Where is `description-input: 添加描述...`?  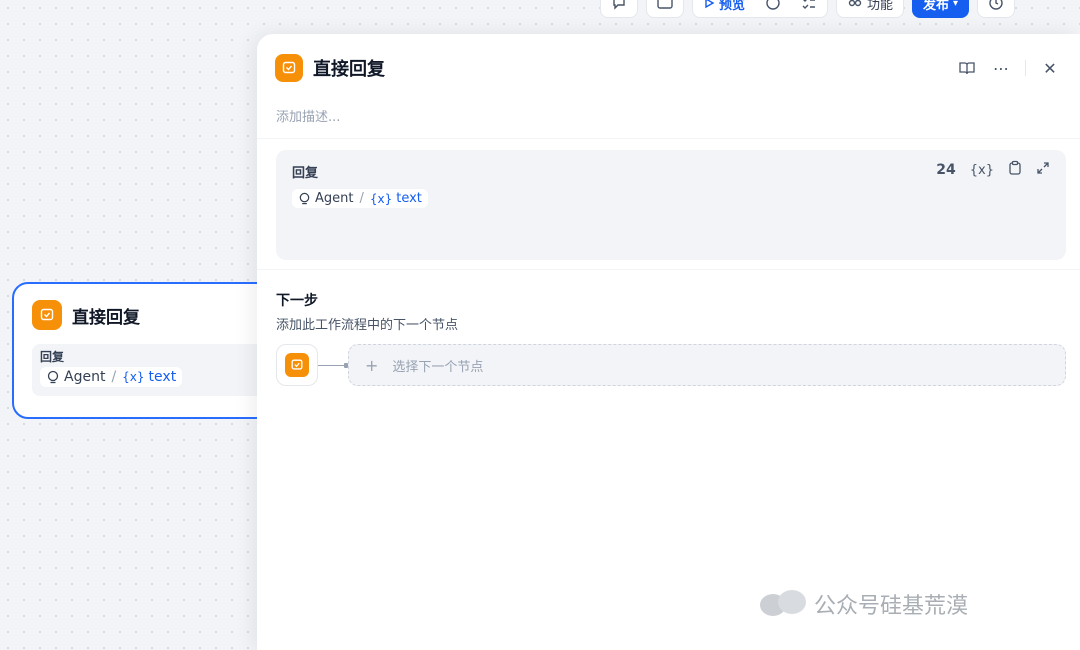
description-input: 添加描述... is located at coordinates (308, 115).